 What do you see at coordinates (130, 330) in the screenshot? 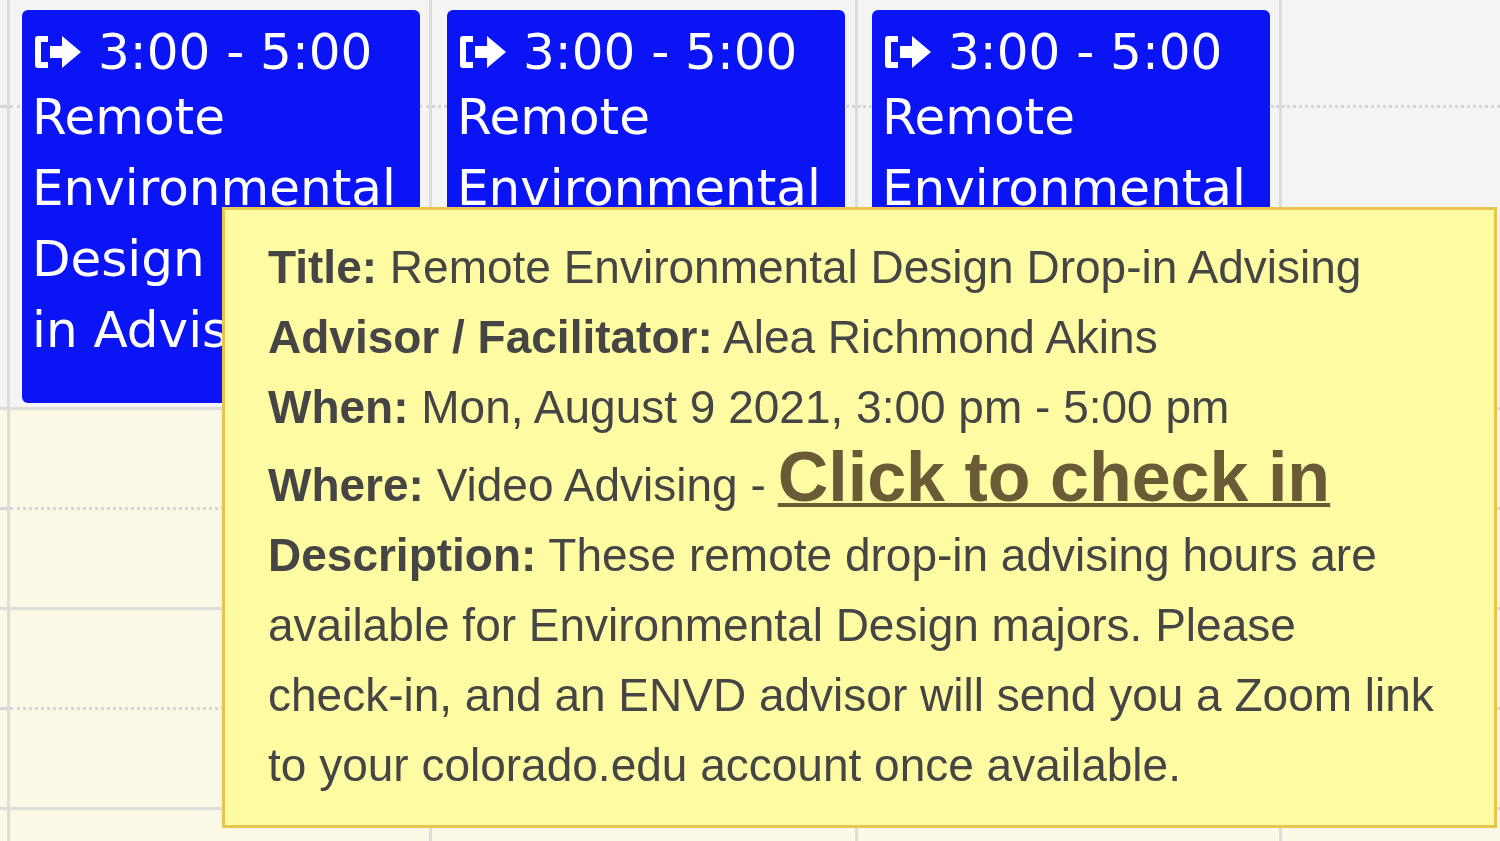
I see `event-title: in Advis` at bounding box center [130, 330].